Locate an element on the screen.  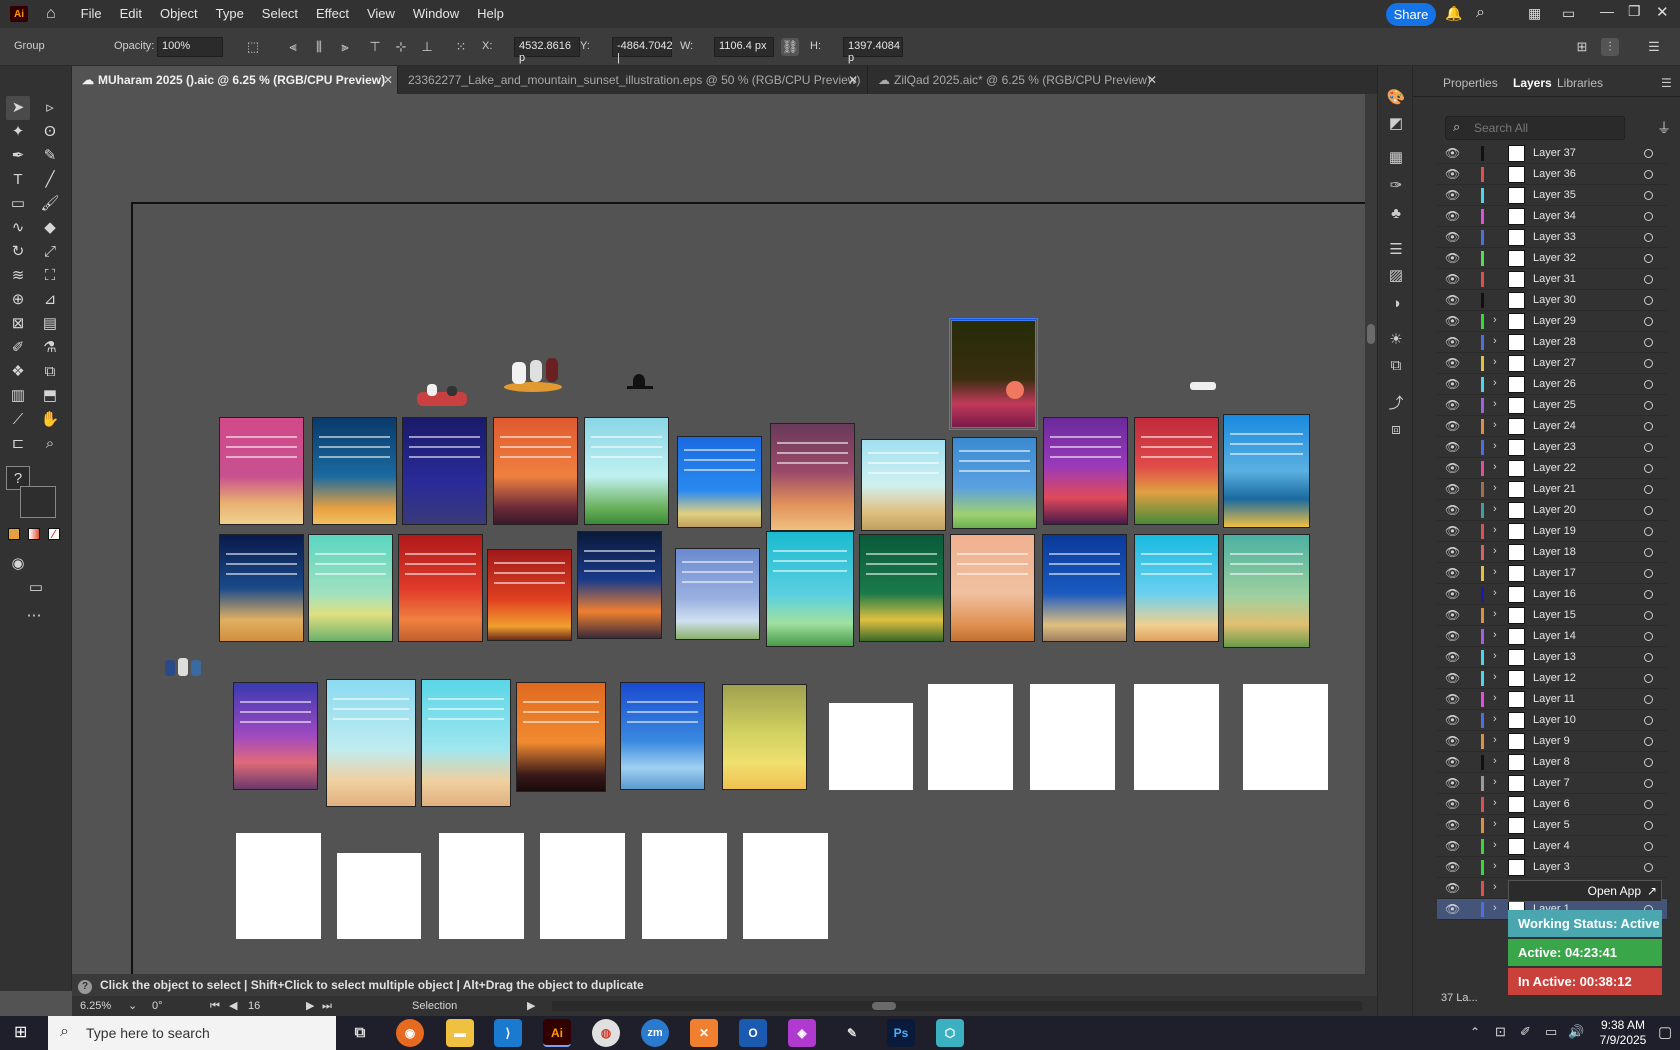
layer-row: 👁 › Layer 16 is located at coordinates (1552, 594).